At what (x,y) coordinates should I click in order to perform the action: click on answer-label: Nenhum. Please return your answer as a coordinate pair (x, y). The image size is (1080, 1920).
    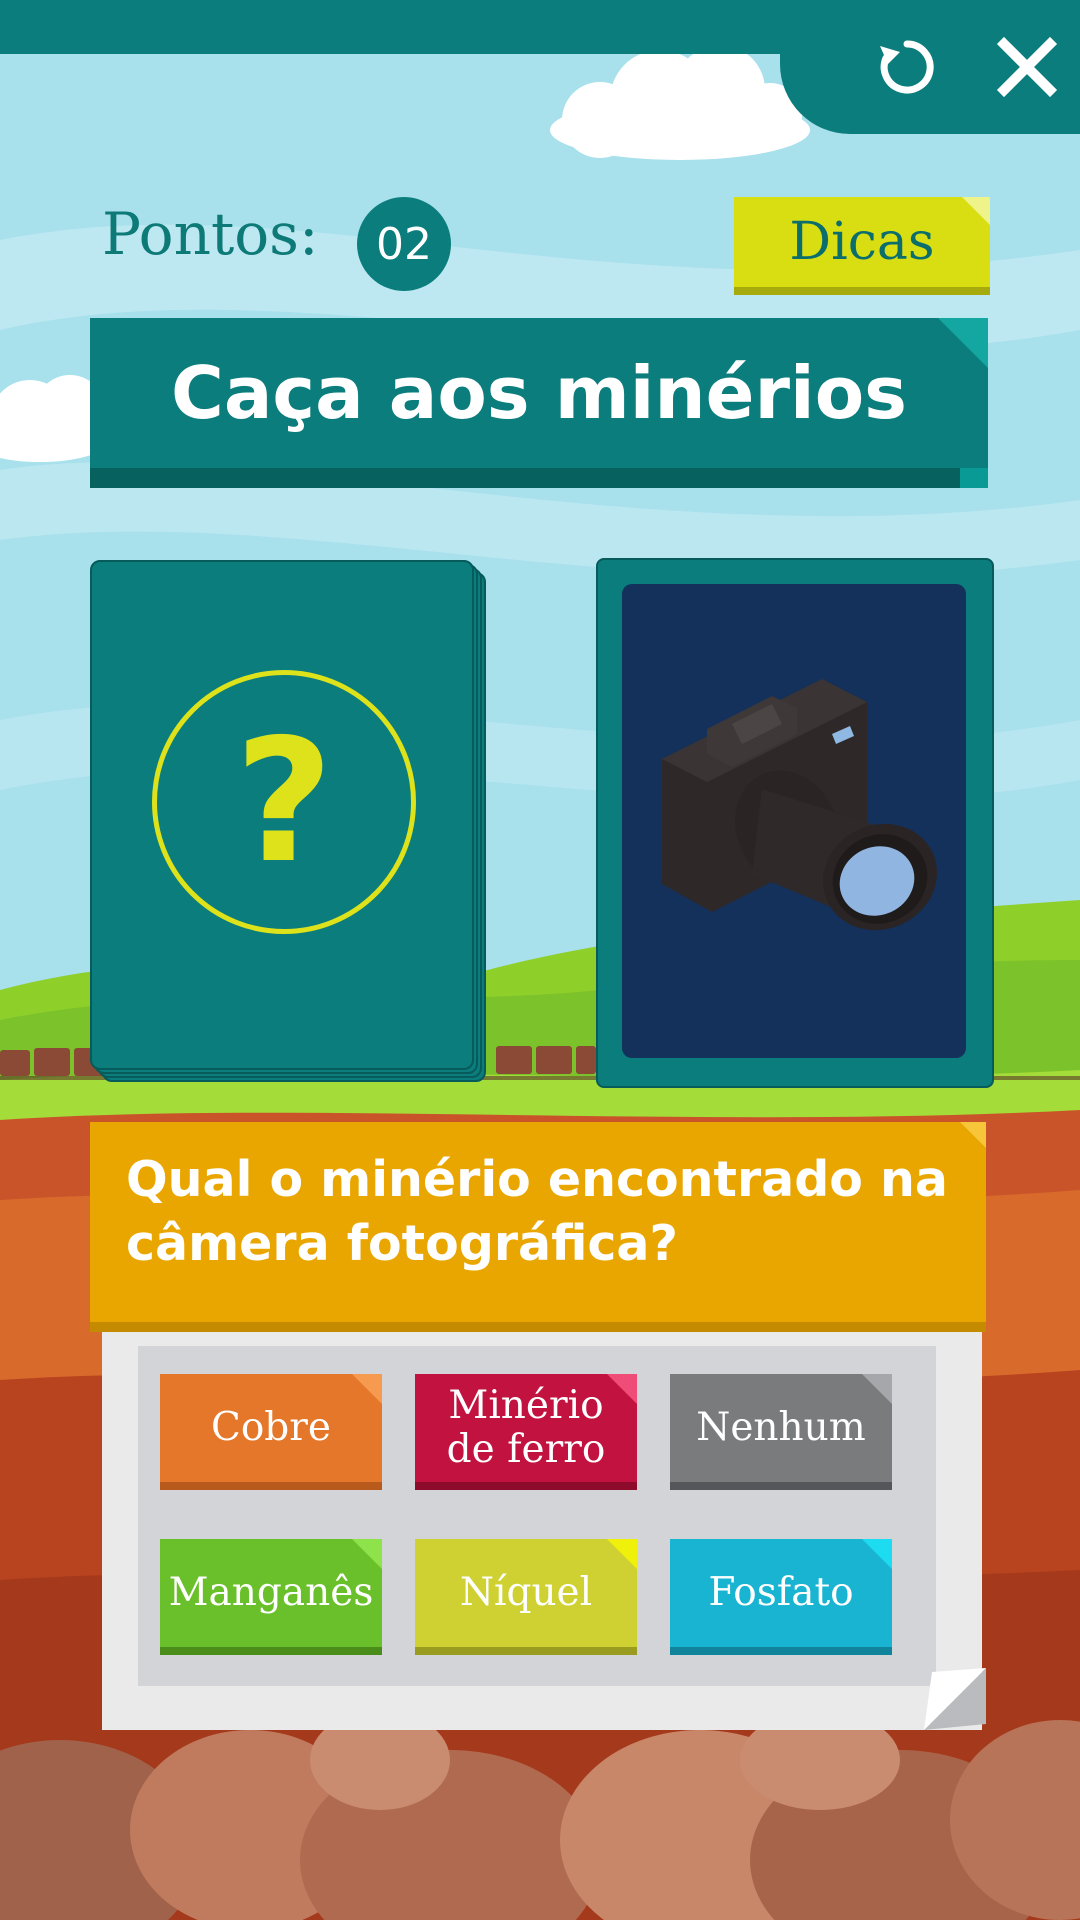
    Looking at the image, I should click on (781, 1427).